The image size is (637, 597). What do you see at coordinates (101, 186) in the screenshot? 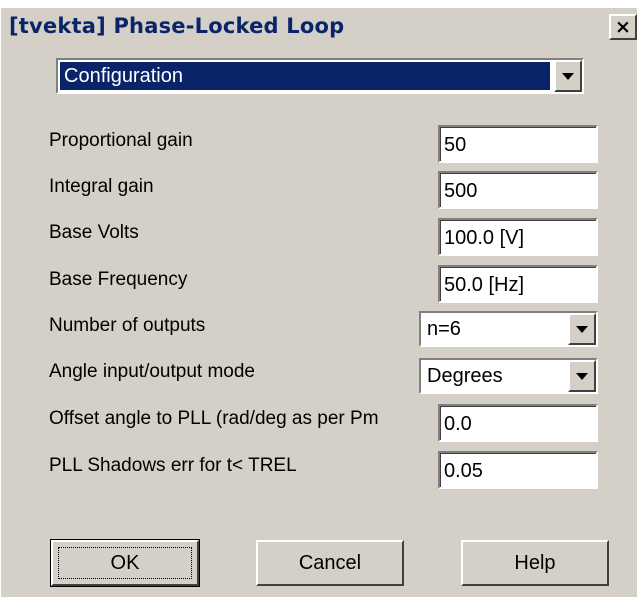
I see `integral-gain-label: Integral gain` at bounding box center [101, 186].